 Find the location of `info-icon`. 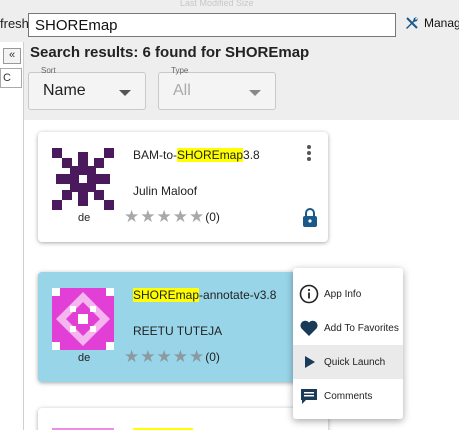

info-icon is located at coordinates (309, 294).